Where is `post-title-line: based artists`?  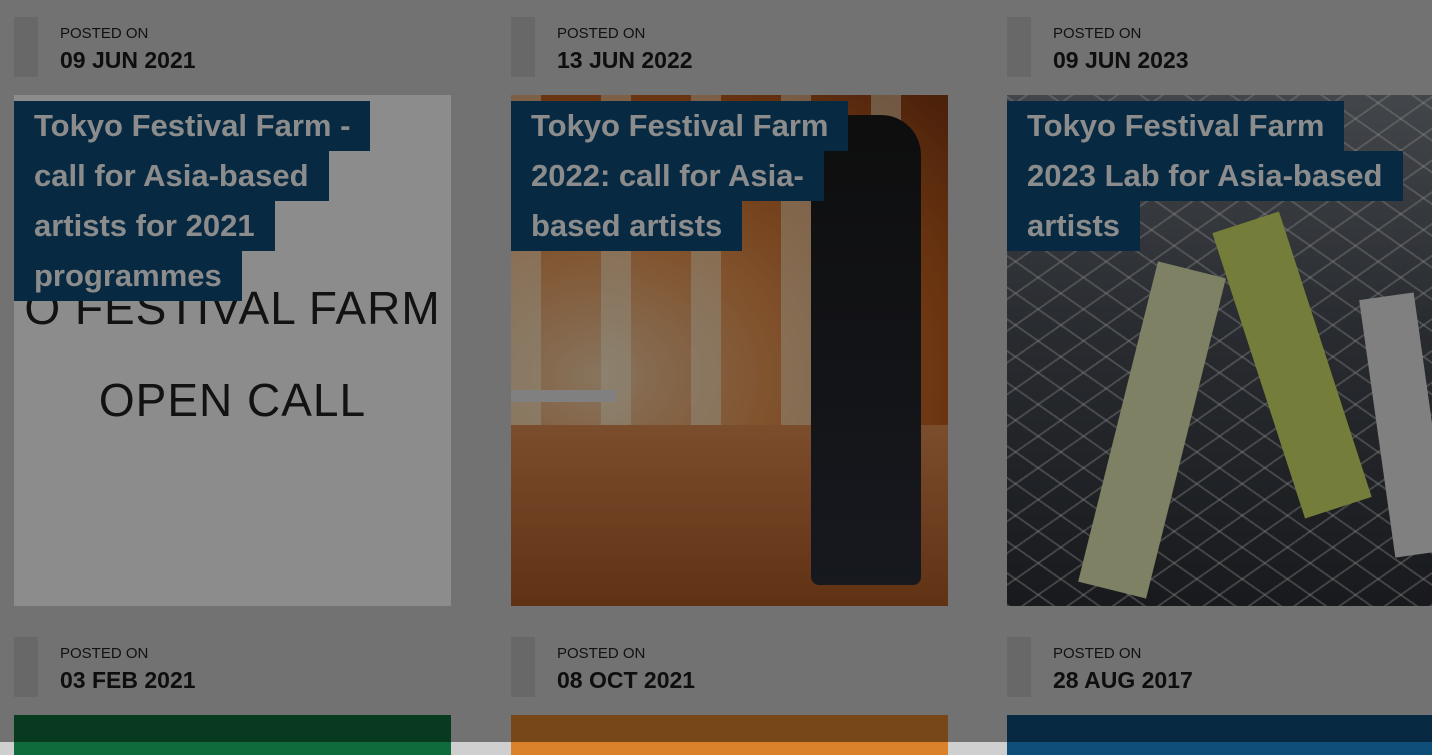 post-title-line: based artists is located at coordinates (627, 226).